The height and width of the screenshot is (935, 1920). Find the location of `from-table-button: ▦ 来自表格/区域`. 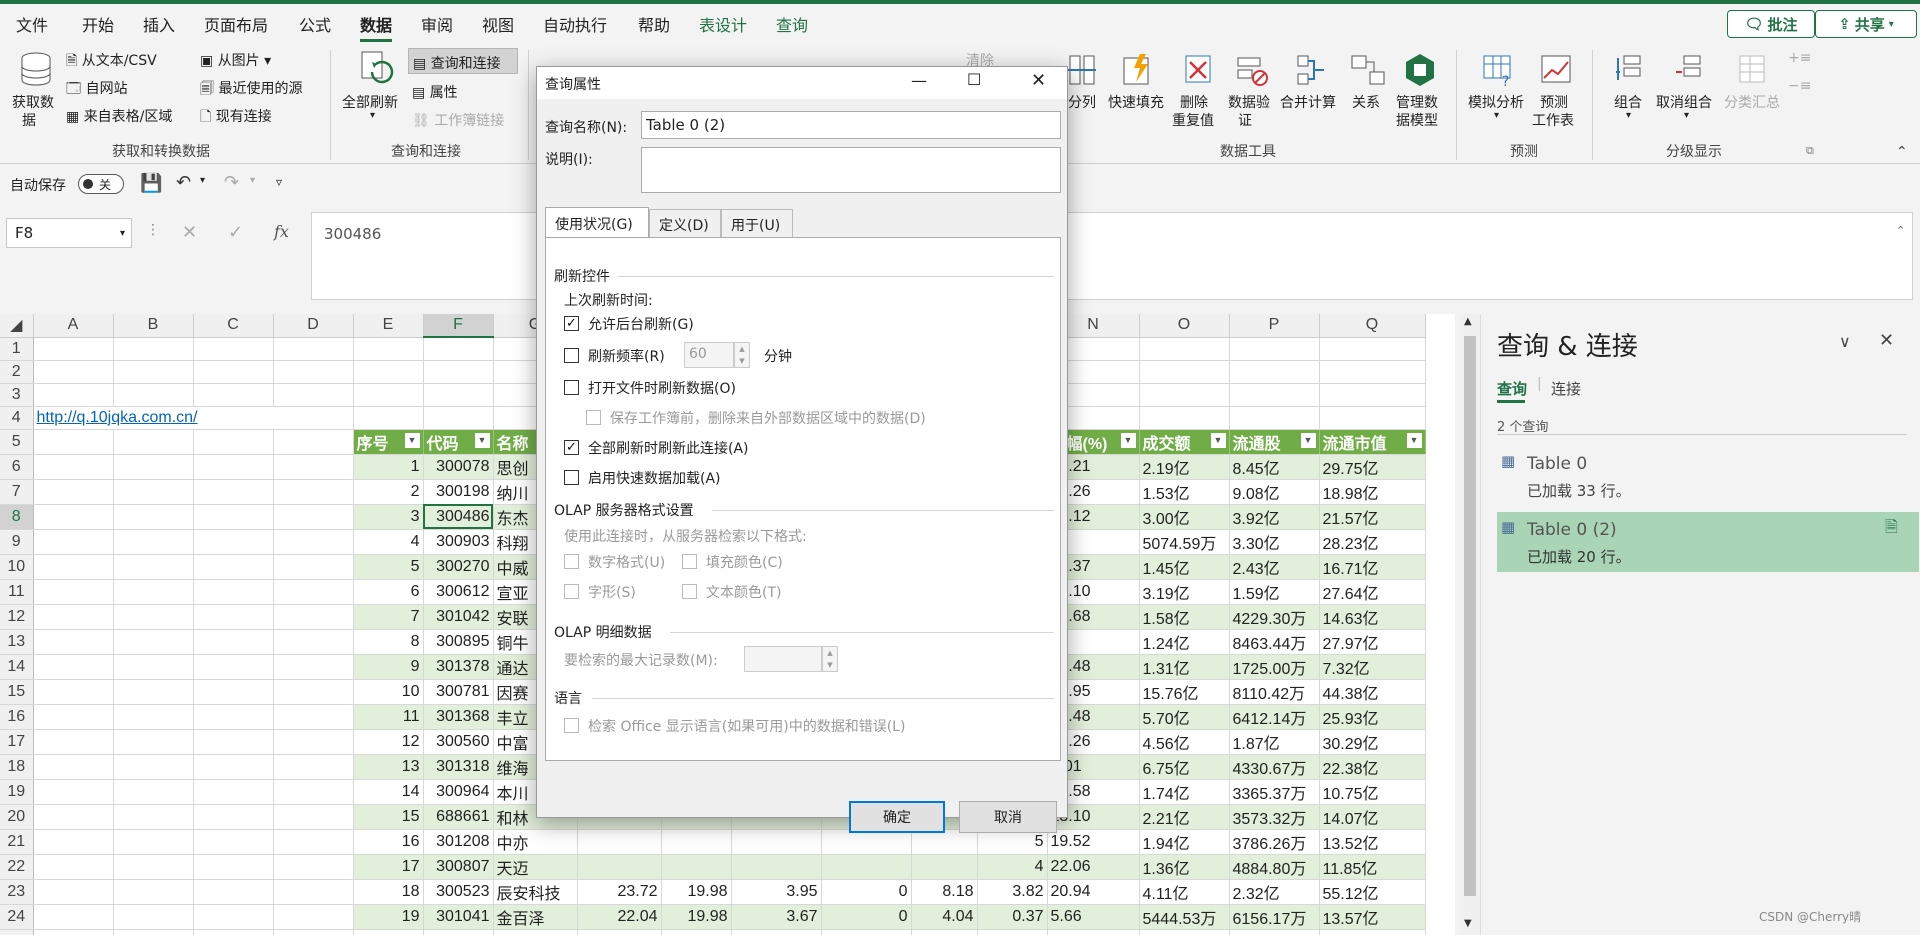

from-table-button: ▦ 来自表格/区域 is located at coordinates (119, 116).